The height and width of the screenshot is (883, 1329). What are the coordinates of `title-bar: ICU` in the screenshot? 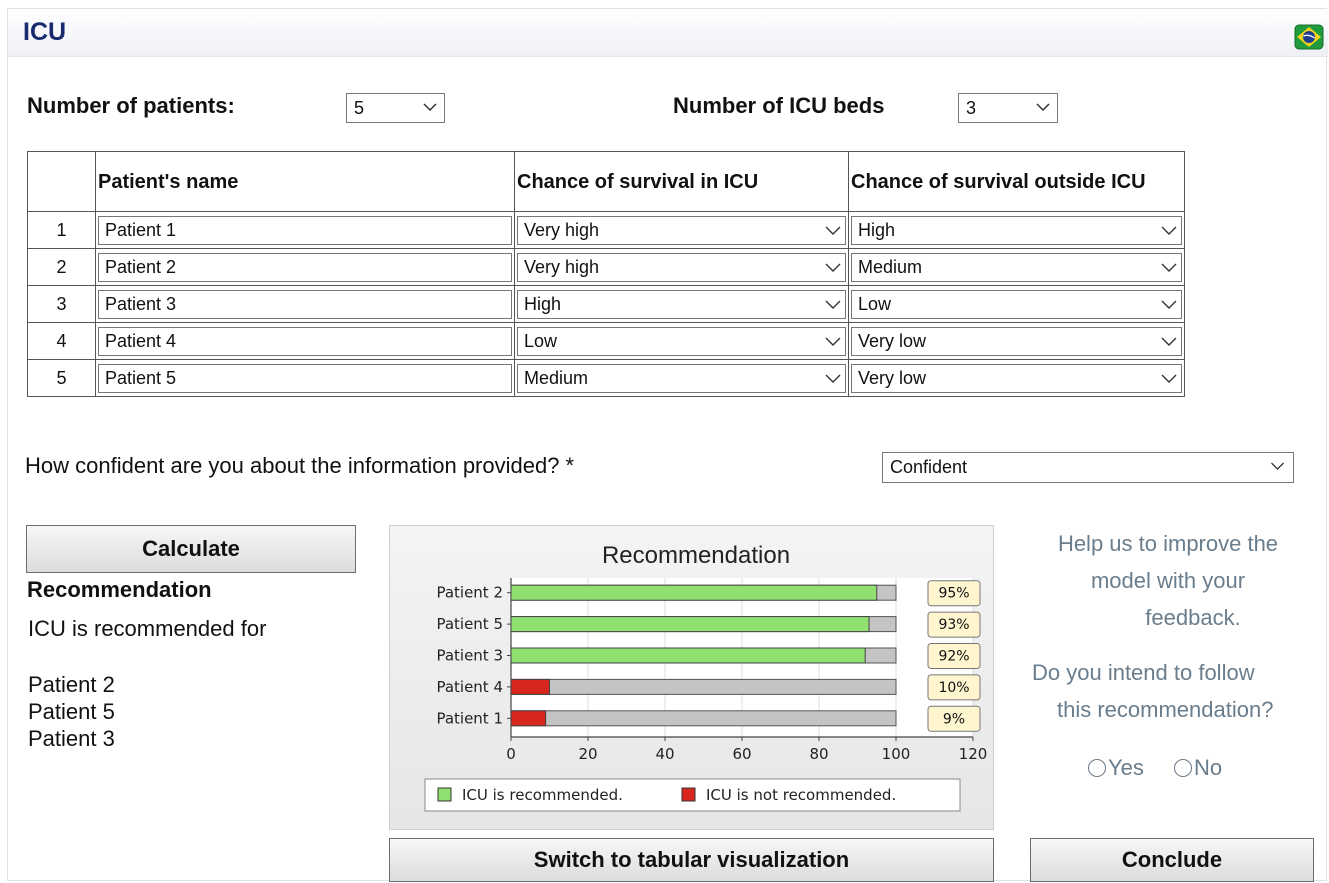 It's located at (668, 33).